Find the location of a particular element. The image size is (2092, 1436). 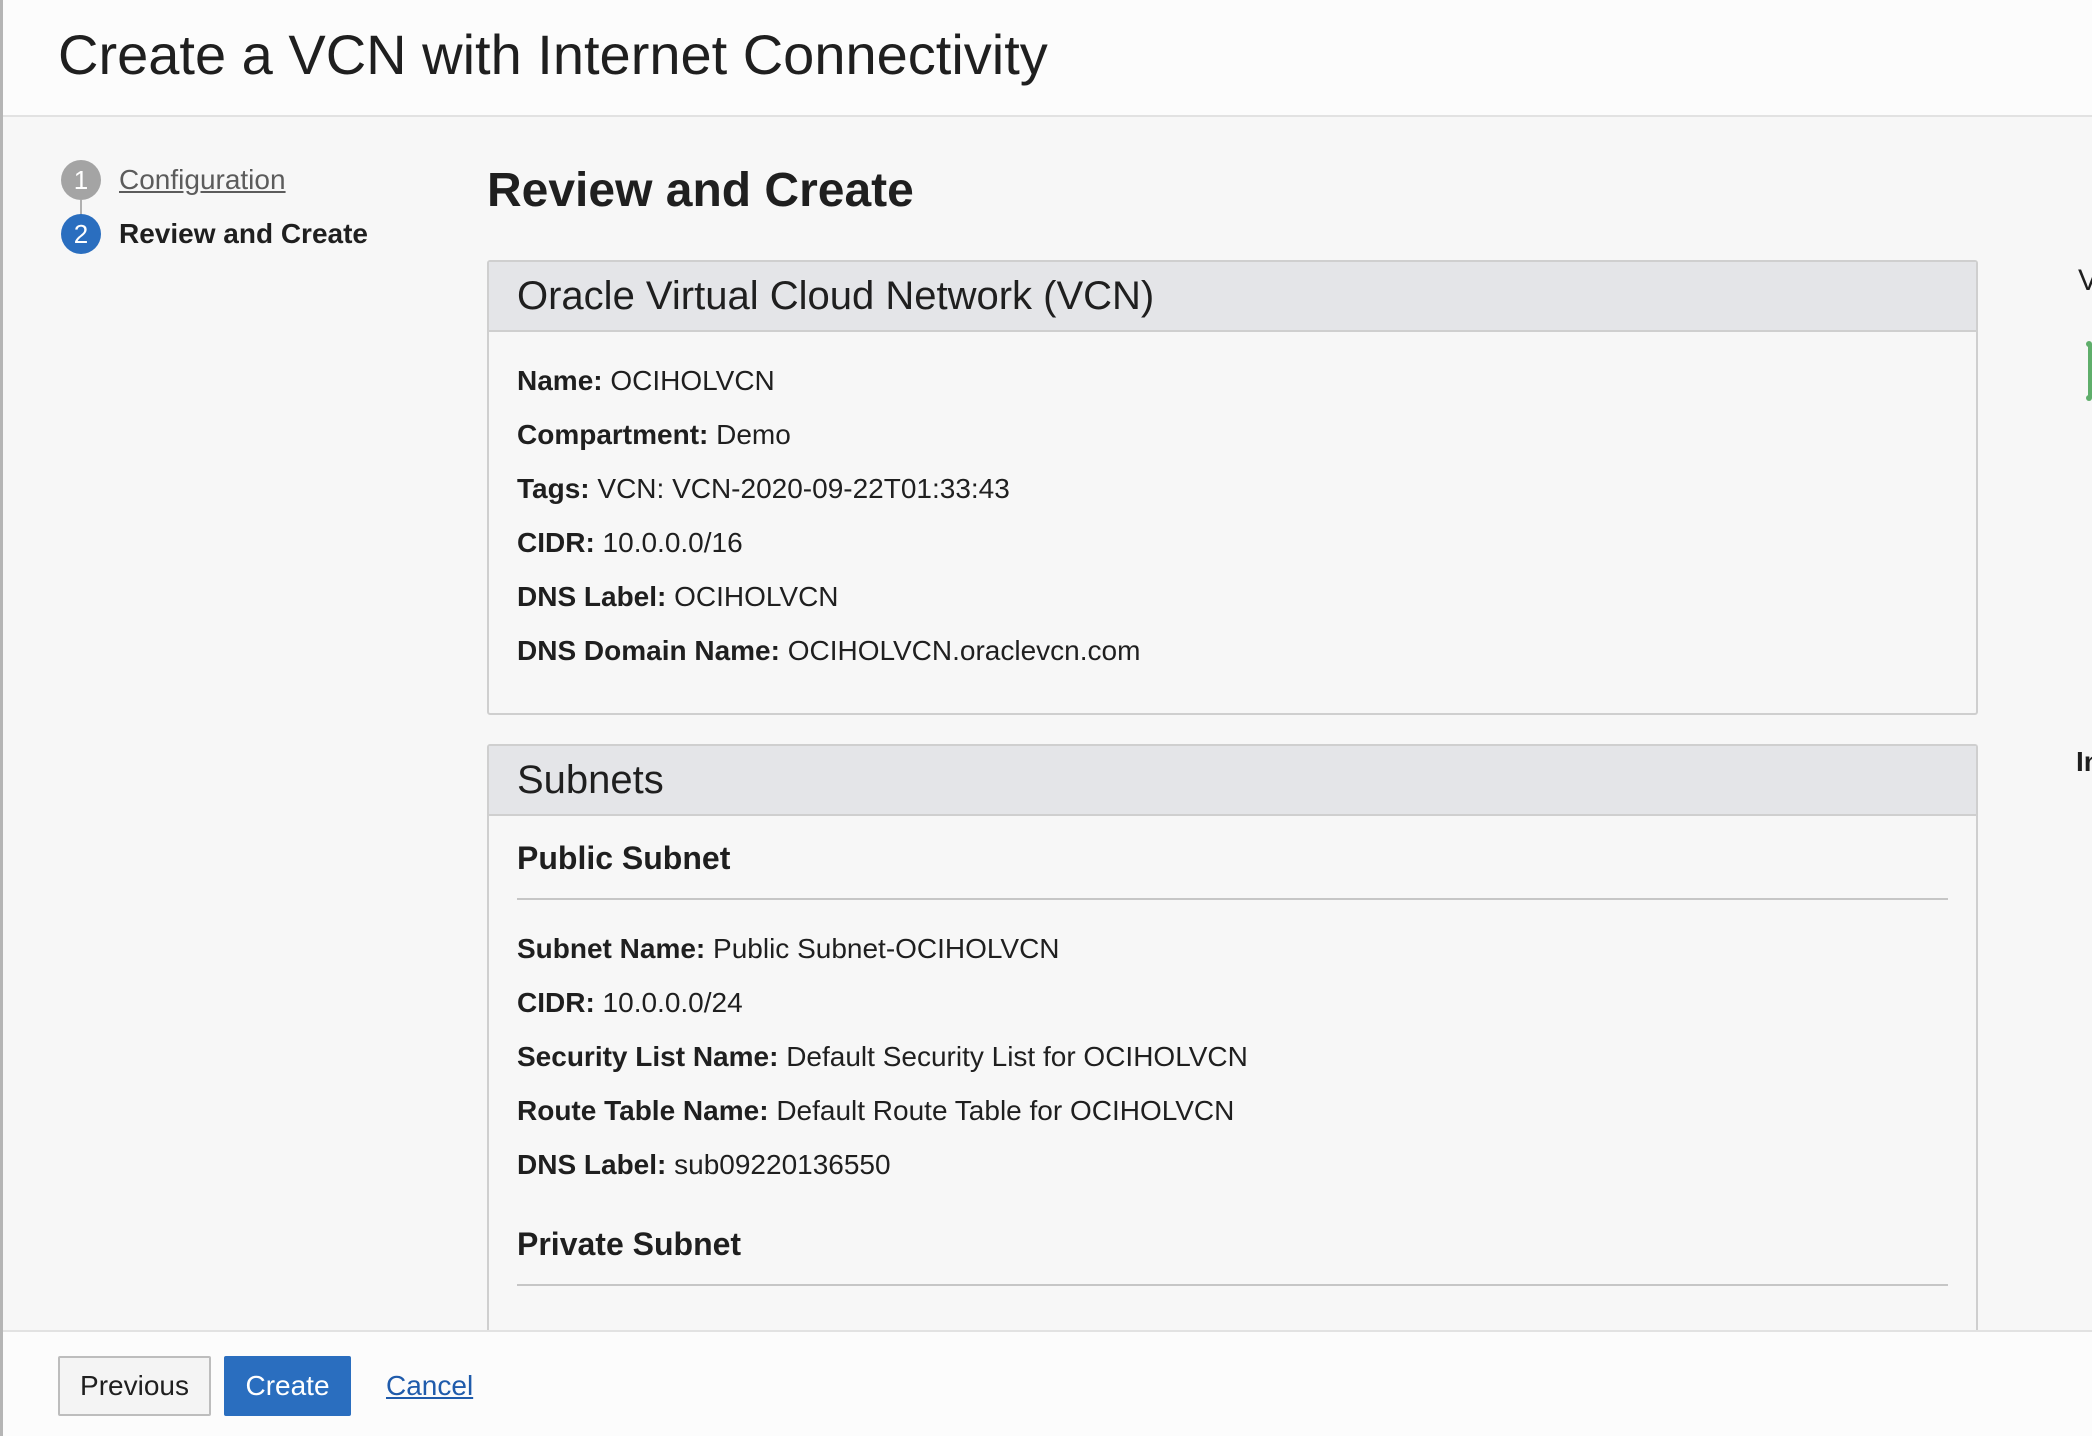

field-label: Route Table Name: is located at coordinates (643, 1110).